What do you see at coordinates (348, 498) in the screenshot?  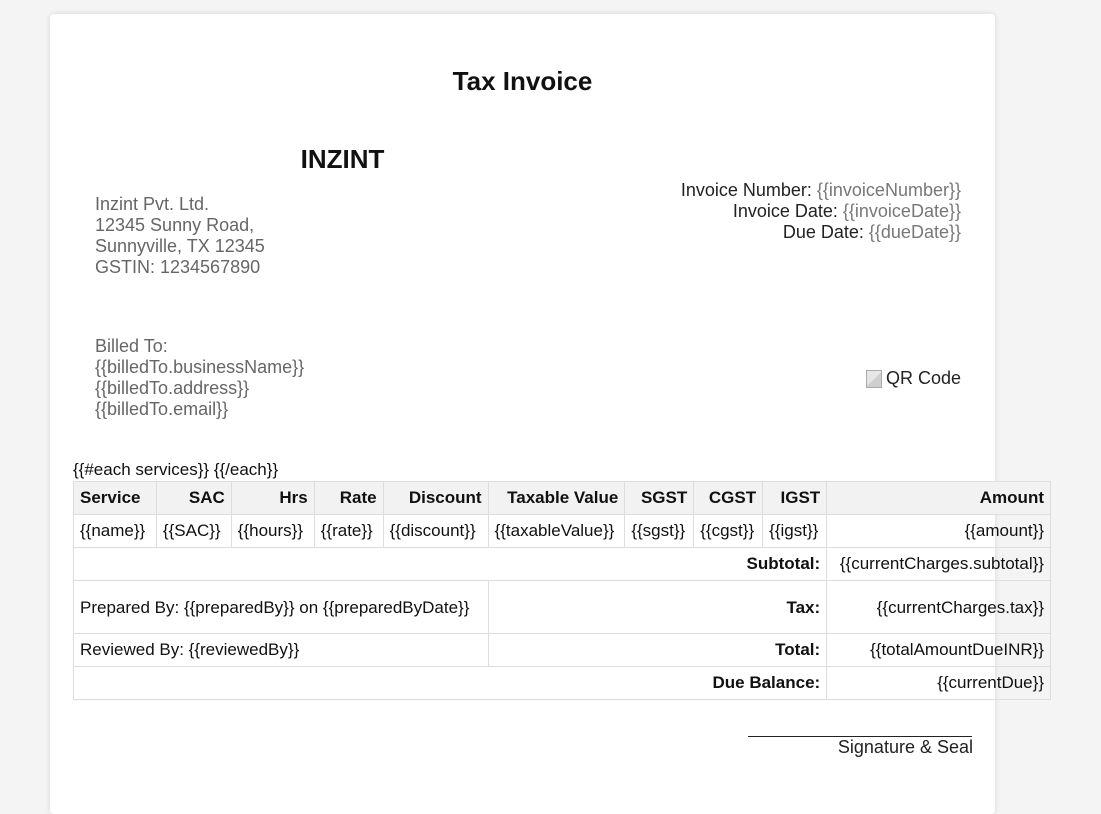 I see `header-rate: Rate` at bounding box center [348, 498].